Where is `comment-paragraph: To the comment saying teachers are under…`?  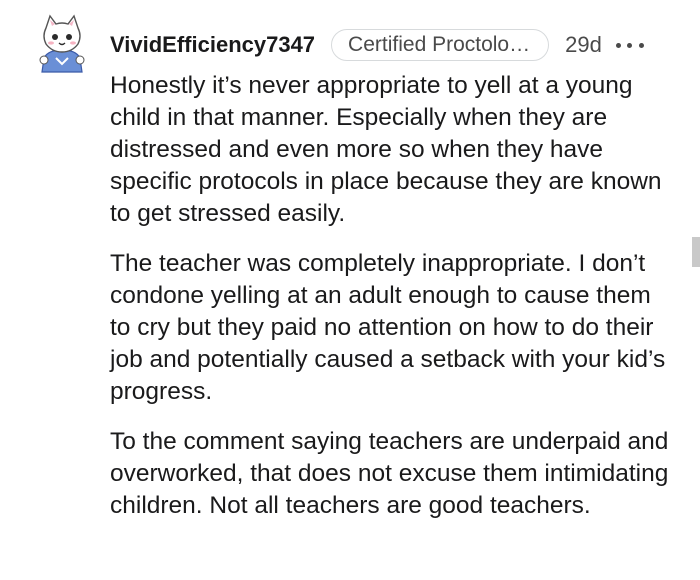
comment-paragraph: To the comment saying teachers are under… is located at coordinates (389, 473).